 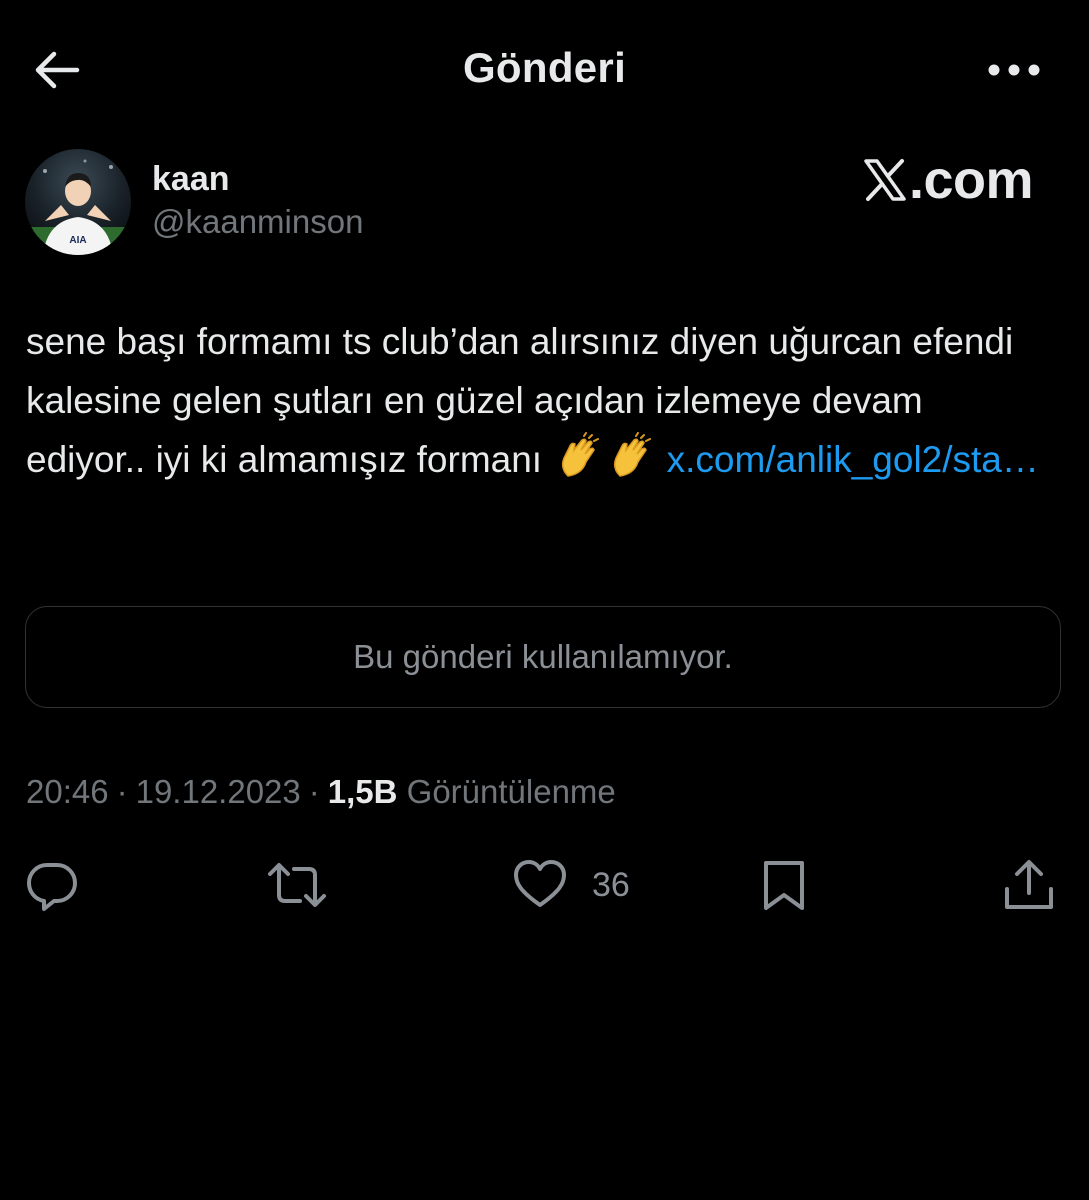 I want to click on x-com-watermark: .com, so click(x=948, y=180).